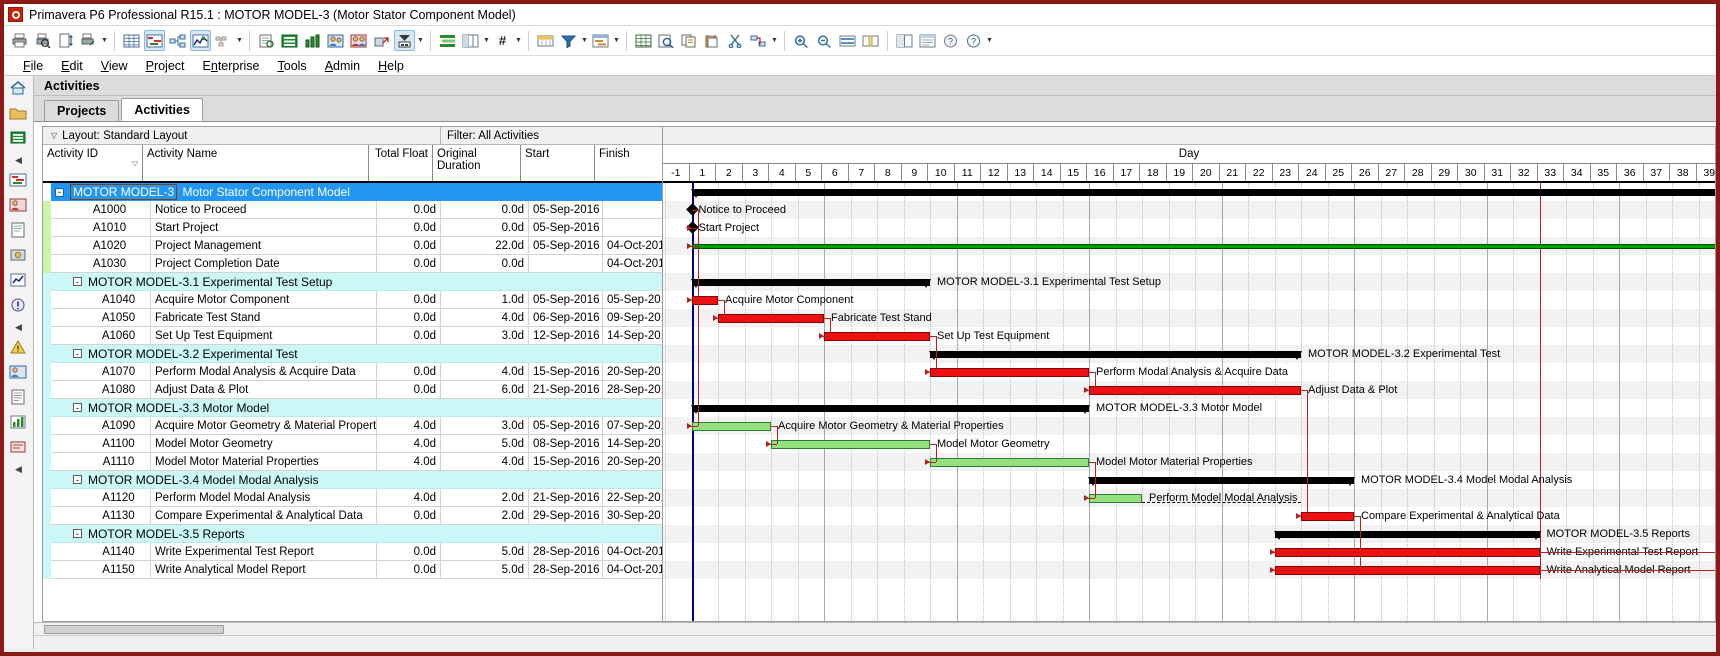  Describe the element at coordinates (356, 534) in the screenshot. I see `wbs-row-label: - MOTOR MODEL-3.5 Reports` at that location.